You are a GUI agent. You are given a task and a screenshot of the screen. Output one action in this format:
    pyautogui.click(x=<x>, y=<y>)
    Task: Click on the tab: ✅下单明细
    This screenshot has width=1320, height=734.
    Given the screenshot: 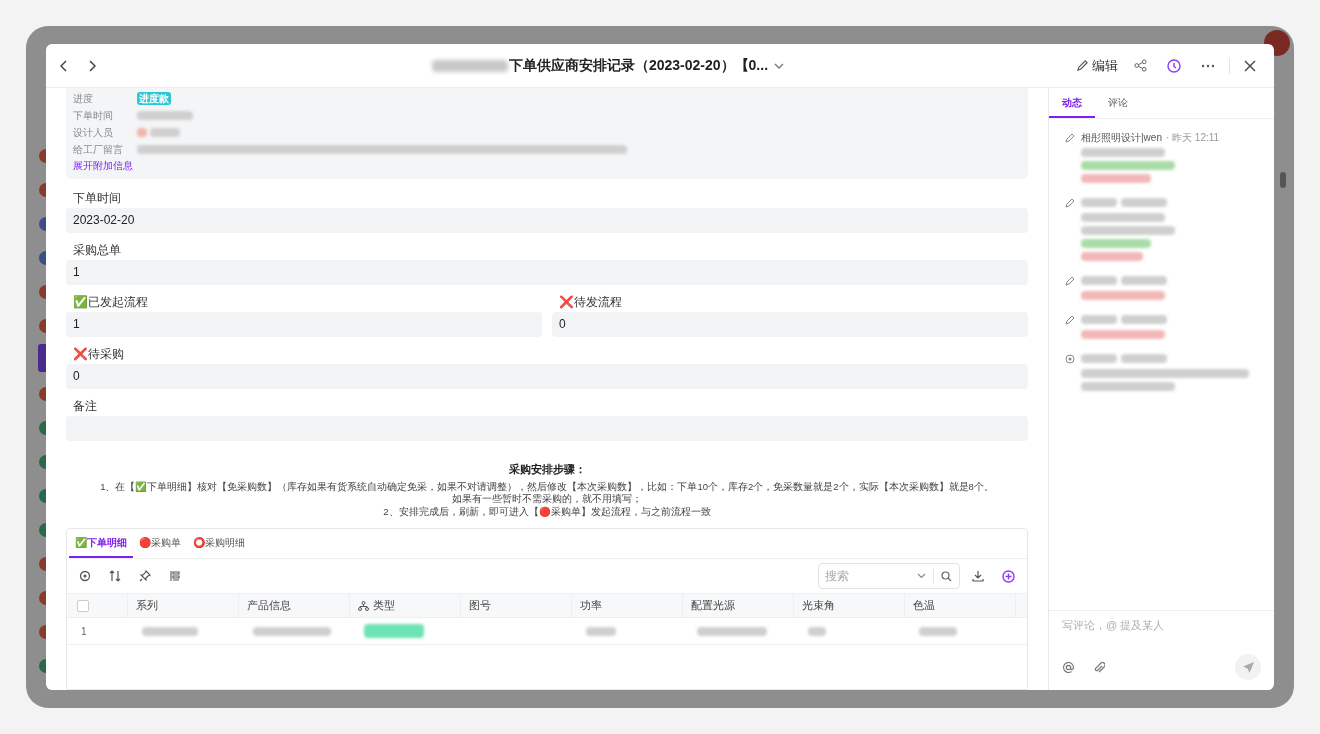 What is the action you would take?
    pyautogui.click(x=101, y=543)
    